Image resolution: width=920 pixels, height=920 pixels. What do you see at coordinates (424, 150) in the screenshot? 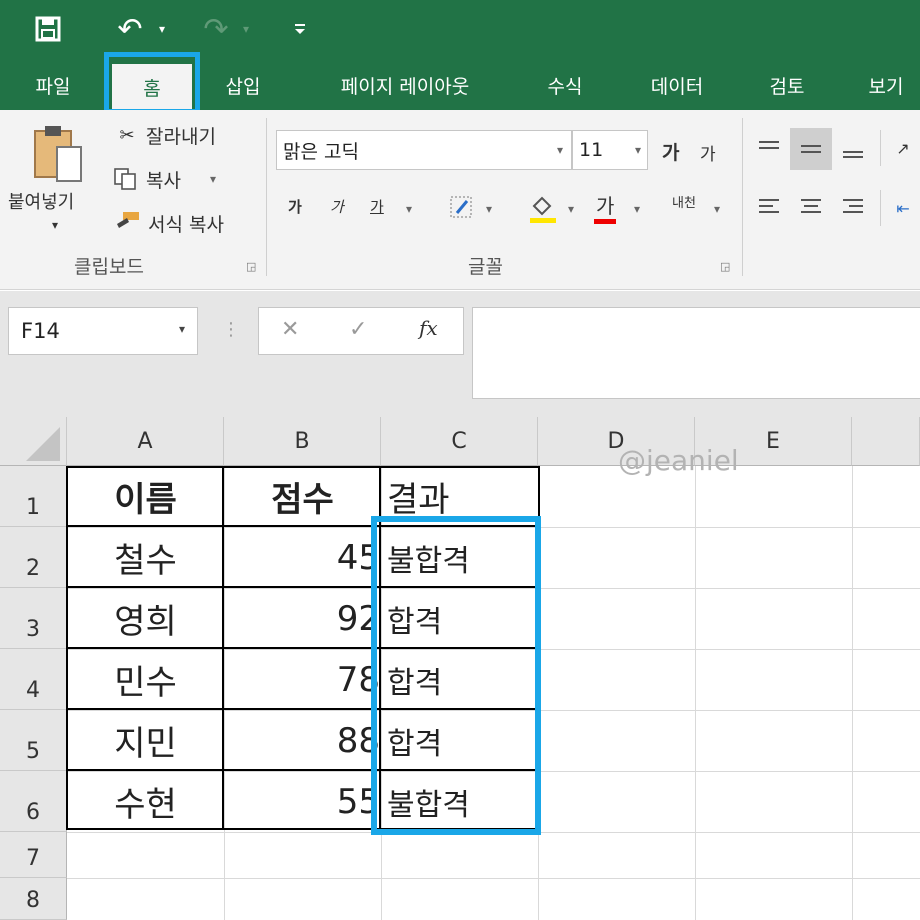
I see `font-name-combo: 맑은 고딕 ▾` at bounding box center [424, 150].